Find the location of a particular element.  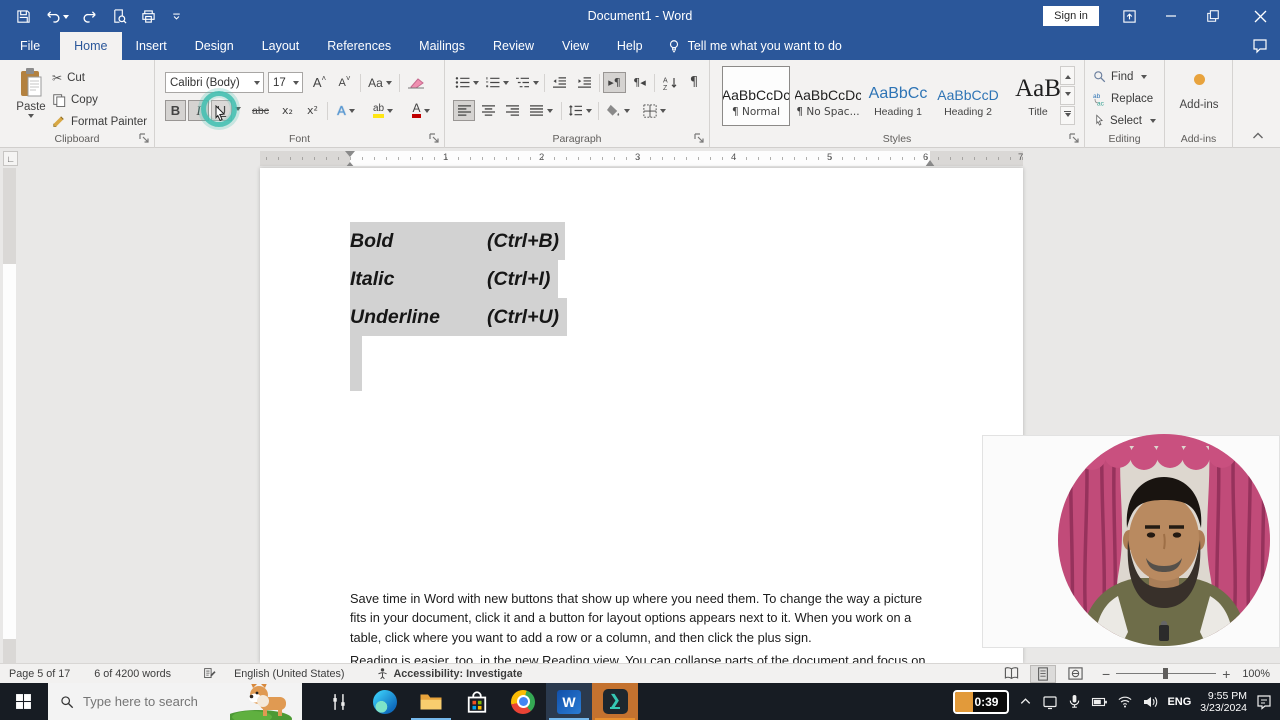

addins-button: Add-ins is located at coordinates (1199, 92).